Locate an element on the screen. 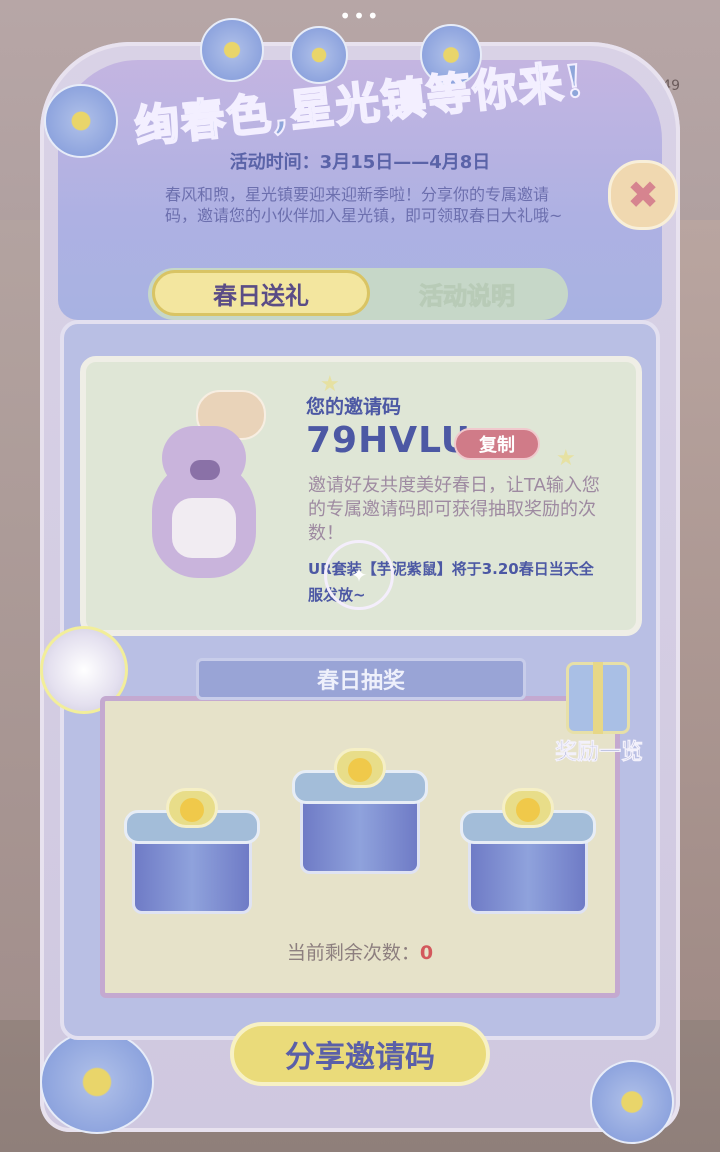  more-menu-icon: ••• is located at coordinates (360, 16).